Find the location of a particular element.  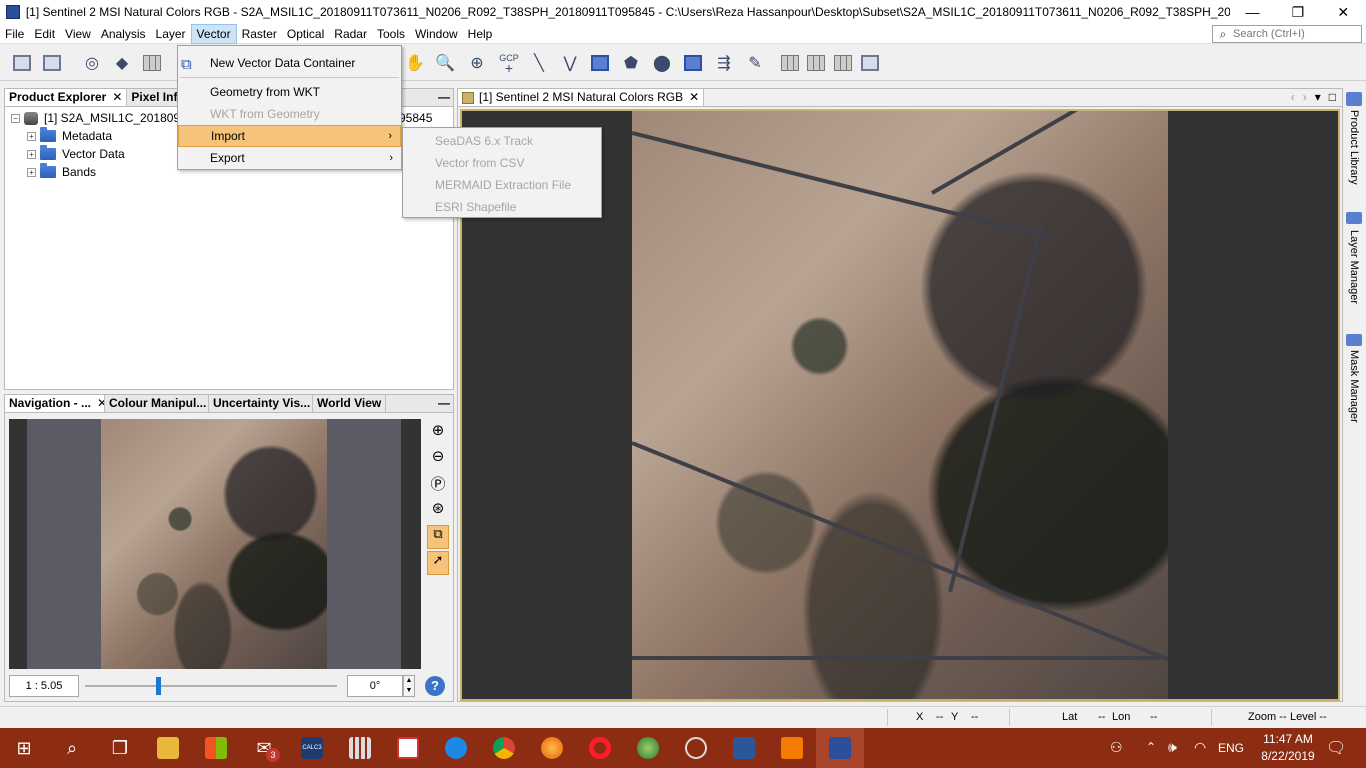

pan-tool-icon: ✋ is located at coordinates (415, 63).